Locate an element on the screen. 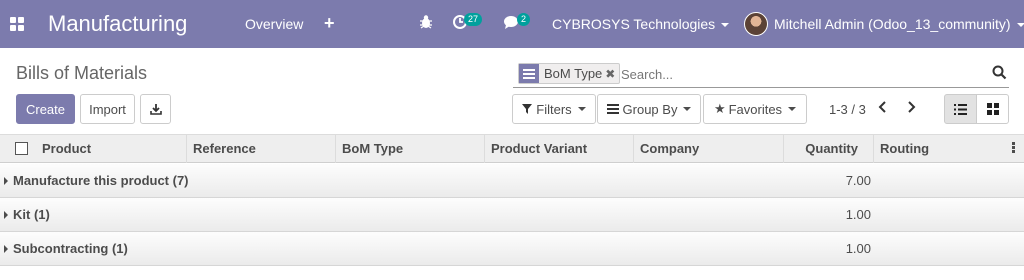 This screenshot has width=1024, height=280. breadcrumb: Bills of Materials is located at coordinates (82, 73).